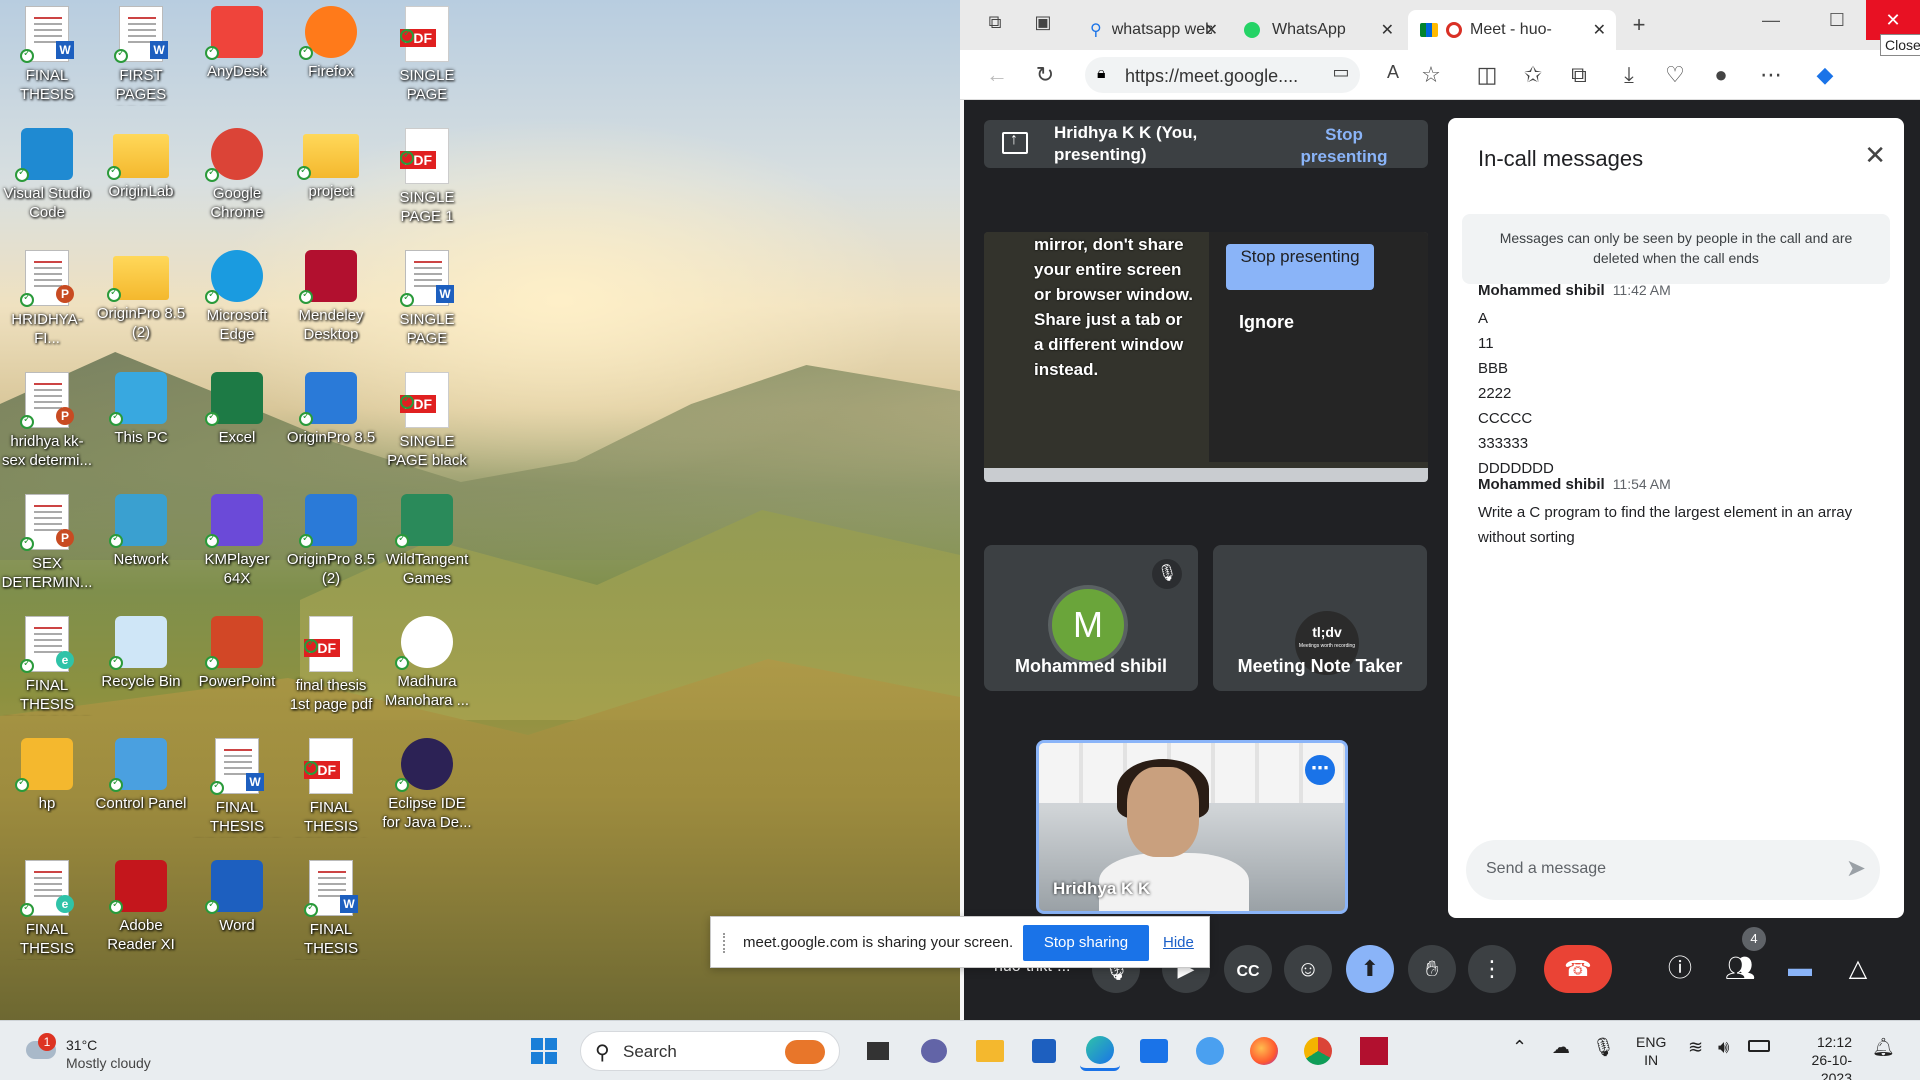  Describe the element at coordinates (47, 792) in the screenshot. I see `desktop-icon: hp` at that location.